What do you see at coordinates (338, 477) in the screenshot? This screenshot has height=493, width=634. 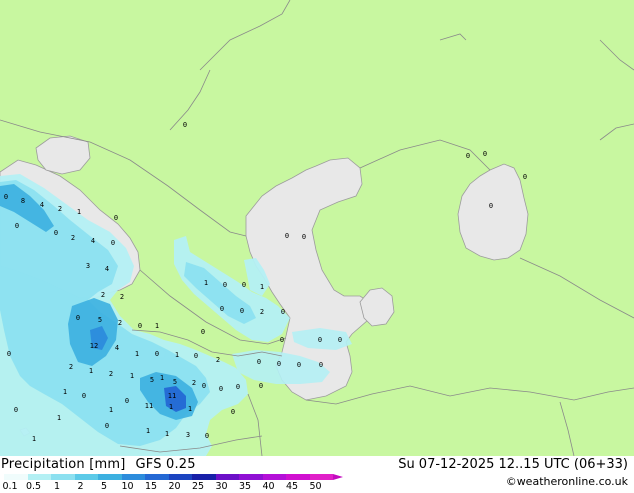 I see `scale-arrow-tip` at bounding box center [338, 477].